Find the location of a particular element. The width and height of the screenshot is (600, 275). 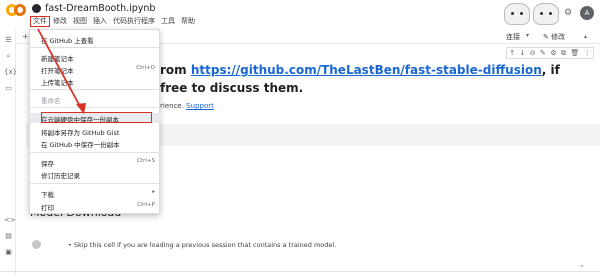

menu-item-label: 上传笔记本 is located at coordinates (57, 83).